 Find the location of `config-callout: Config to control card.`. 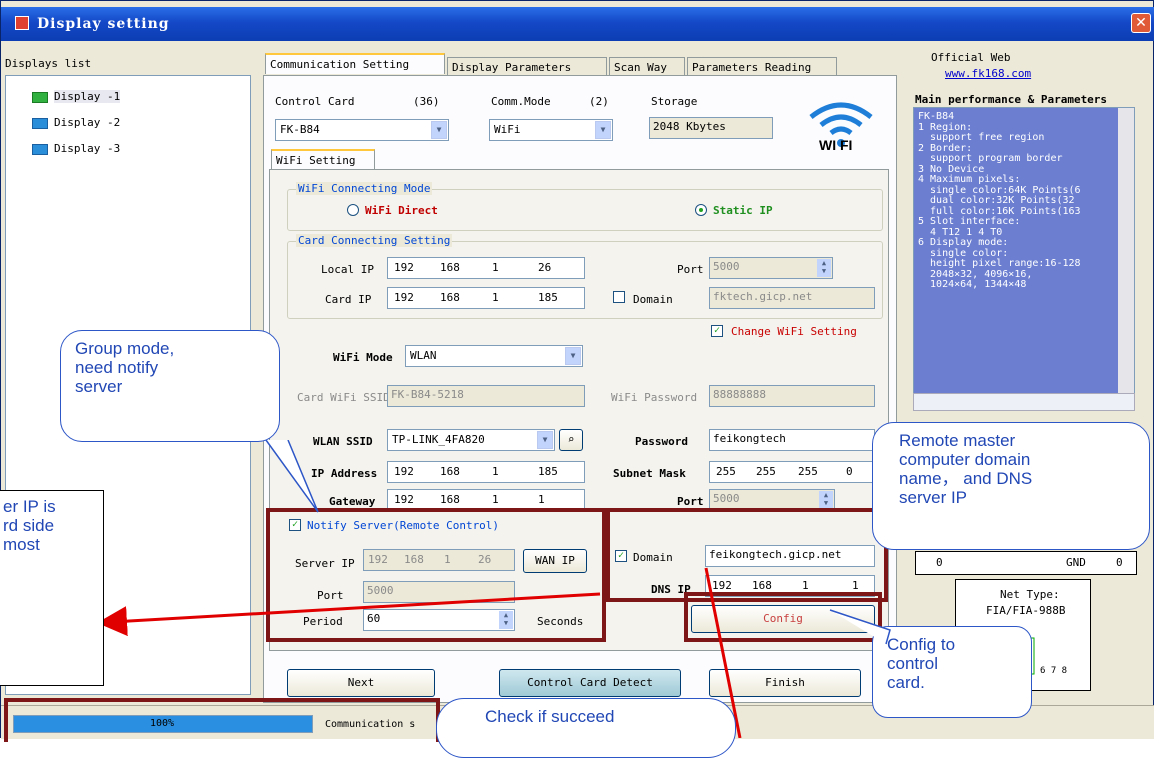

config-callout: Config to control card. is located at coordinates (952, 672).